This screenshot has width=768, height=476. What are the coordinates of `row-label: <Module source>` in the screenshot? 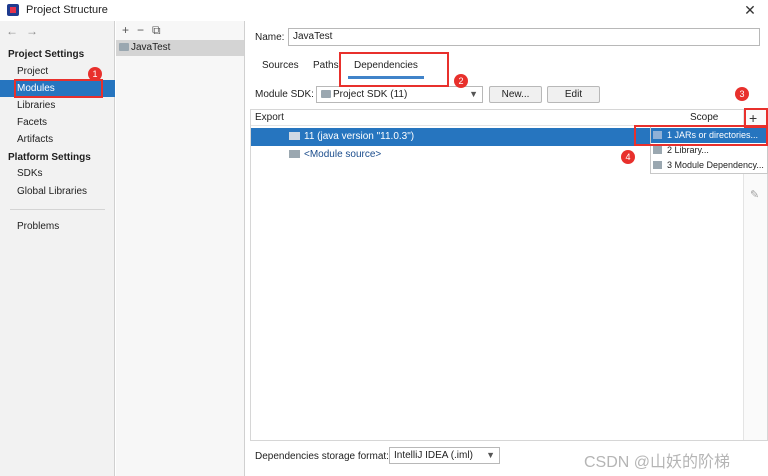 It's located at (343, 154).